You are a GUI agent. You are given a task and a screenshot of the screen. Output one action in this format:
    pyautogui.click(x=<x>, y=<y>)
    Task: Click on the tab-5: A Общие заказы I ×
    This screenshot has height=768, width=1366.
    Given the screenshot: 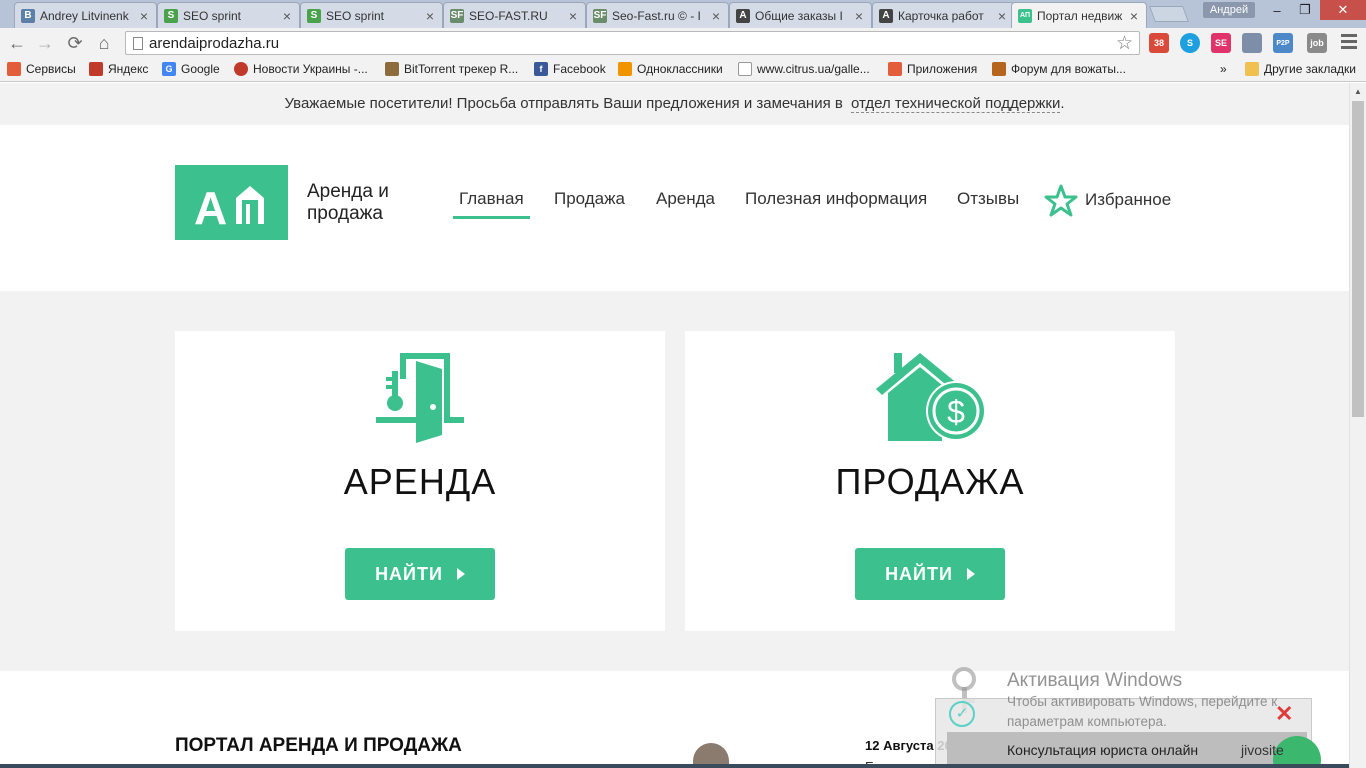 What is the action you would take?
    pyautogui.click(x=800, y=15)
    